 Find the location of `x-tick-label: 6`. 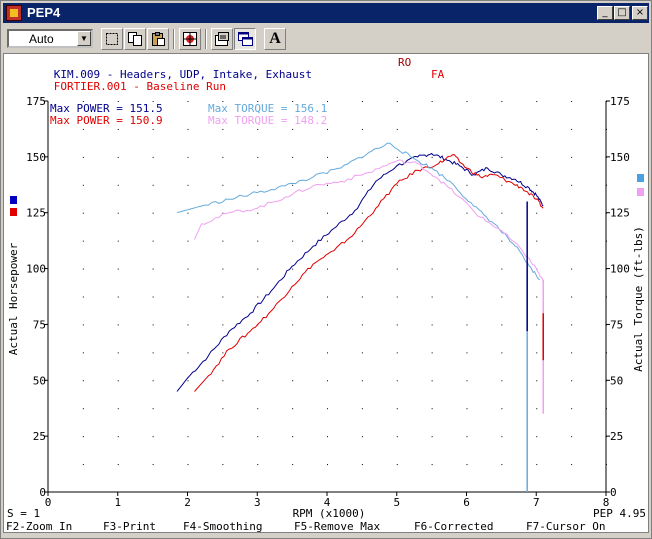

x-tick-label: 6 is located at coordinates (466, 502).